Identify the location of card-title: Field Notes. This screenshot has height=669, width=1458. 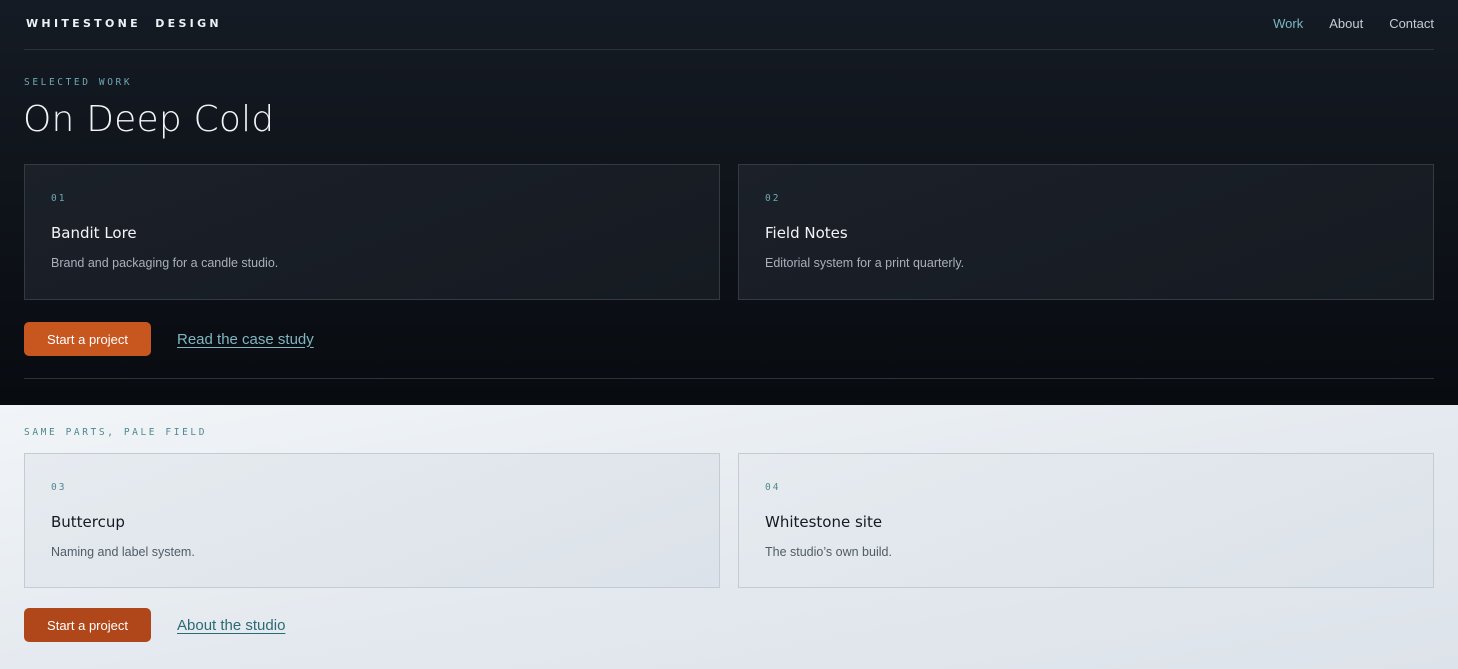
(806, 233).